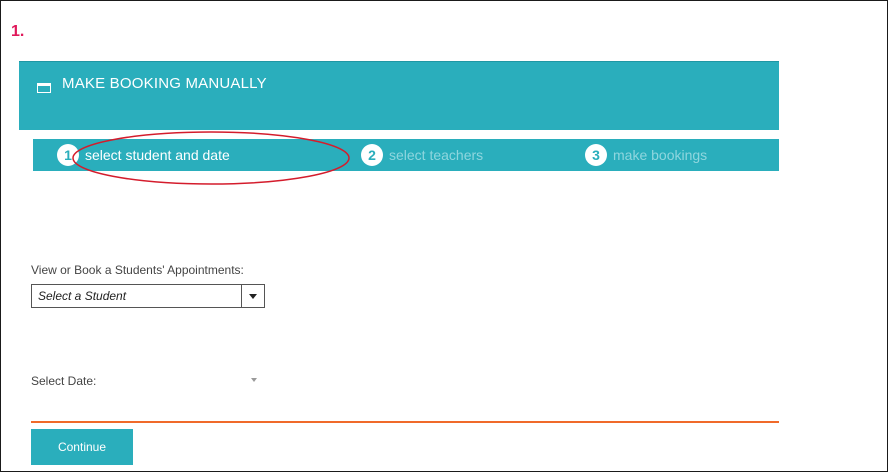  I want to click on wizard-step-label: make bookings, so click(660, 155).